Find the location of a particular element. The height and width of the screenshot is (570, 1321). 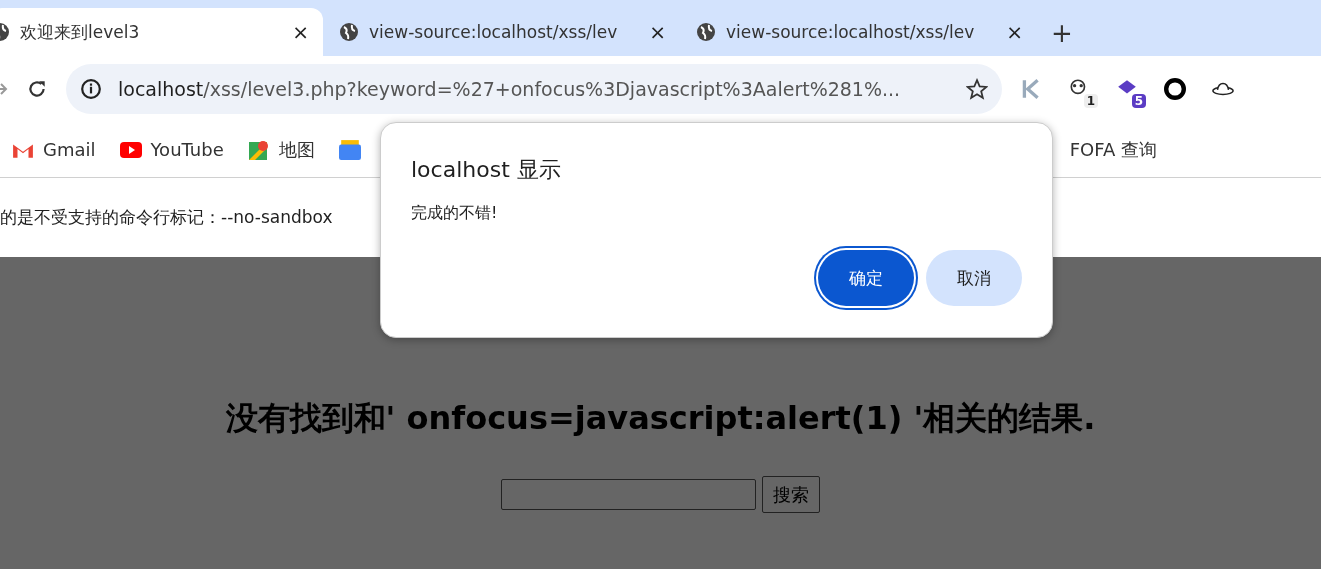

browser-tab: 欢迎来到level3 × is located at coordinates (161, 32).